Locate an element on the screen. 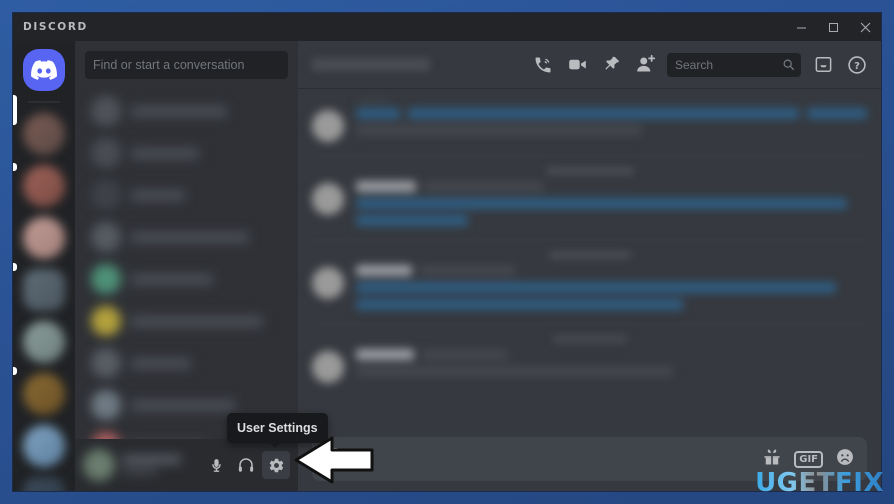  add-attachment-button is located at coordinates (335, 459).